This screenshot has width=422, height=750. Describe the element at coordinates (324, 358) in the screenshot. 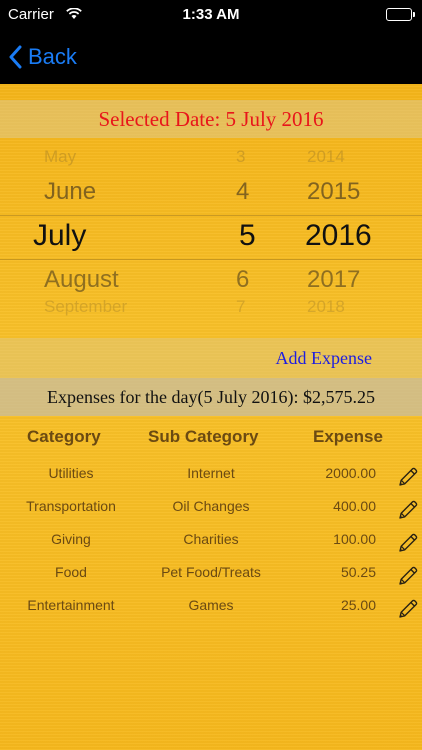

I see `add-expense-link: Add Expense` at that location.